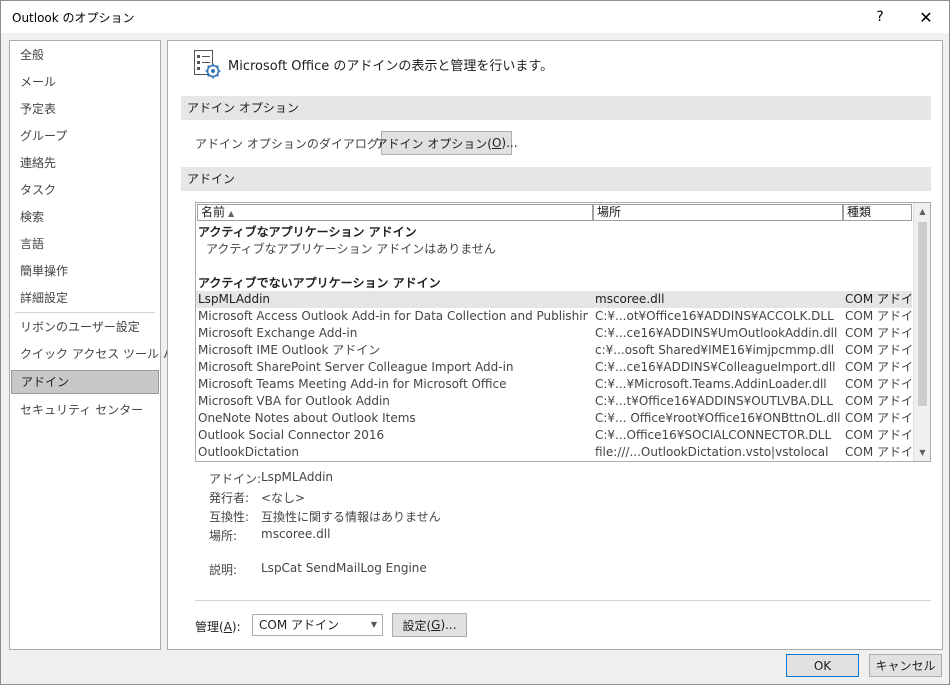 The height and width of the screenshot is (685, 950). Describe the element at coordinates (344, 568) in the screenshot. I see `detail-desc-value: LspCat SendMailLog Engine` at that location.